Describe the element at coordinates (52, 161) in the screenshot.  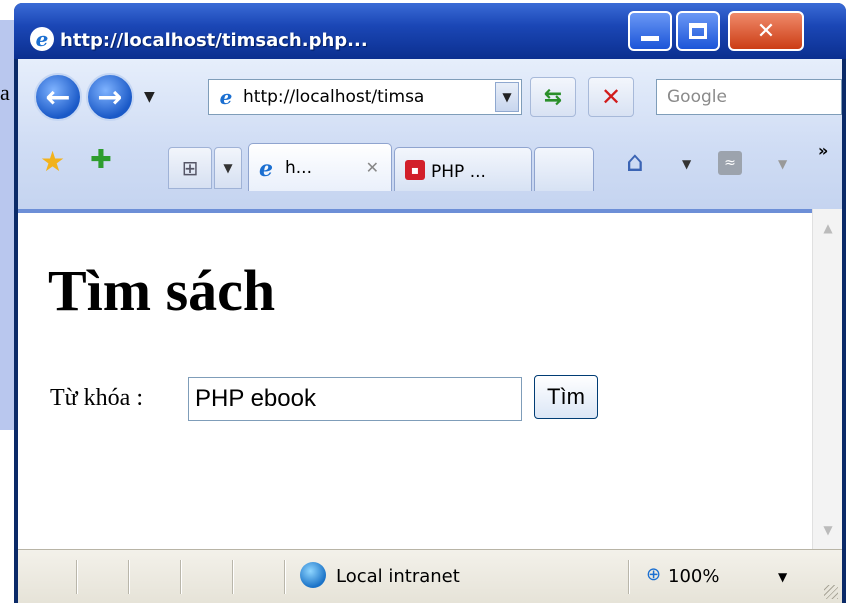
I see `favorites-star-icon: ★` at that location.